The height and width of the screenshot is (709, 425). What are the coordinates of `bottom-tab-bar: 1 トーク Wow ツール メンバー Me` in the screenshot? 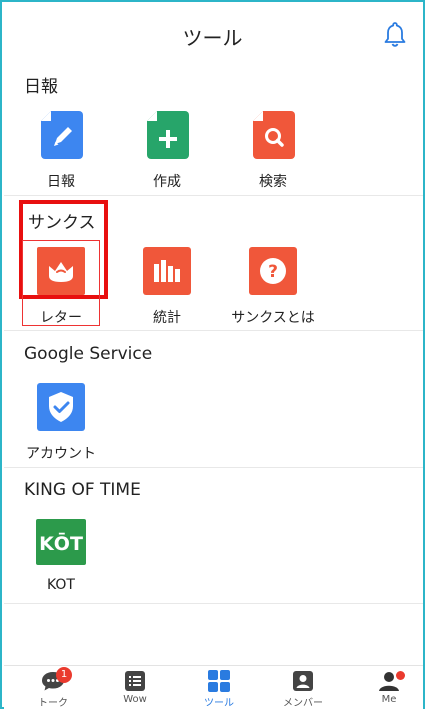 It's located at (213, 687).